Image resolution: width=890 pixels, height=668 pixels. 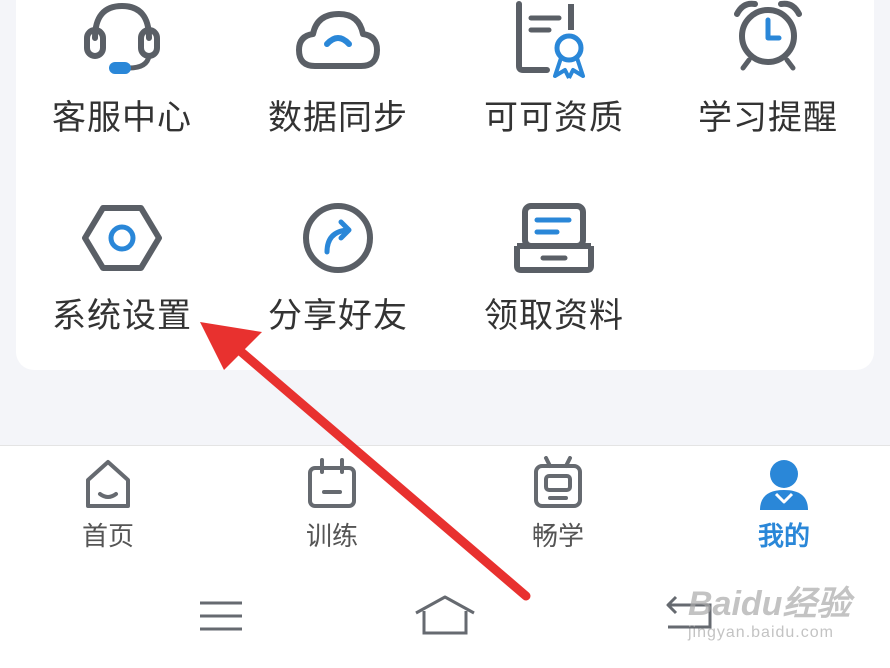 I want to click on tab-mine: 我的, so click(x=784, y=506).